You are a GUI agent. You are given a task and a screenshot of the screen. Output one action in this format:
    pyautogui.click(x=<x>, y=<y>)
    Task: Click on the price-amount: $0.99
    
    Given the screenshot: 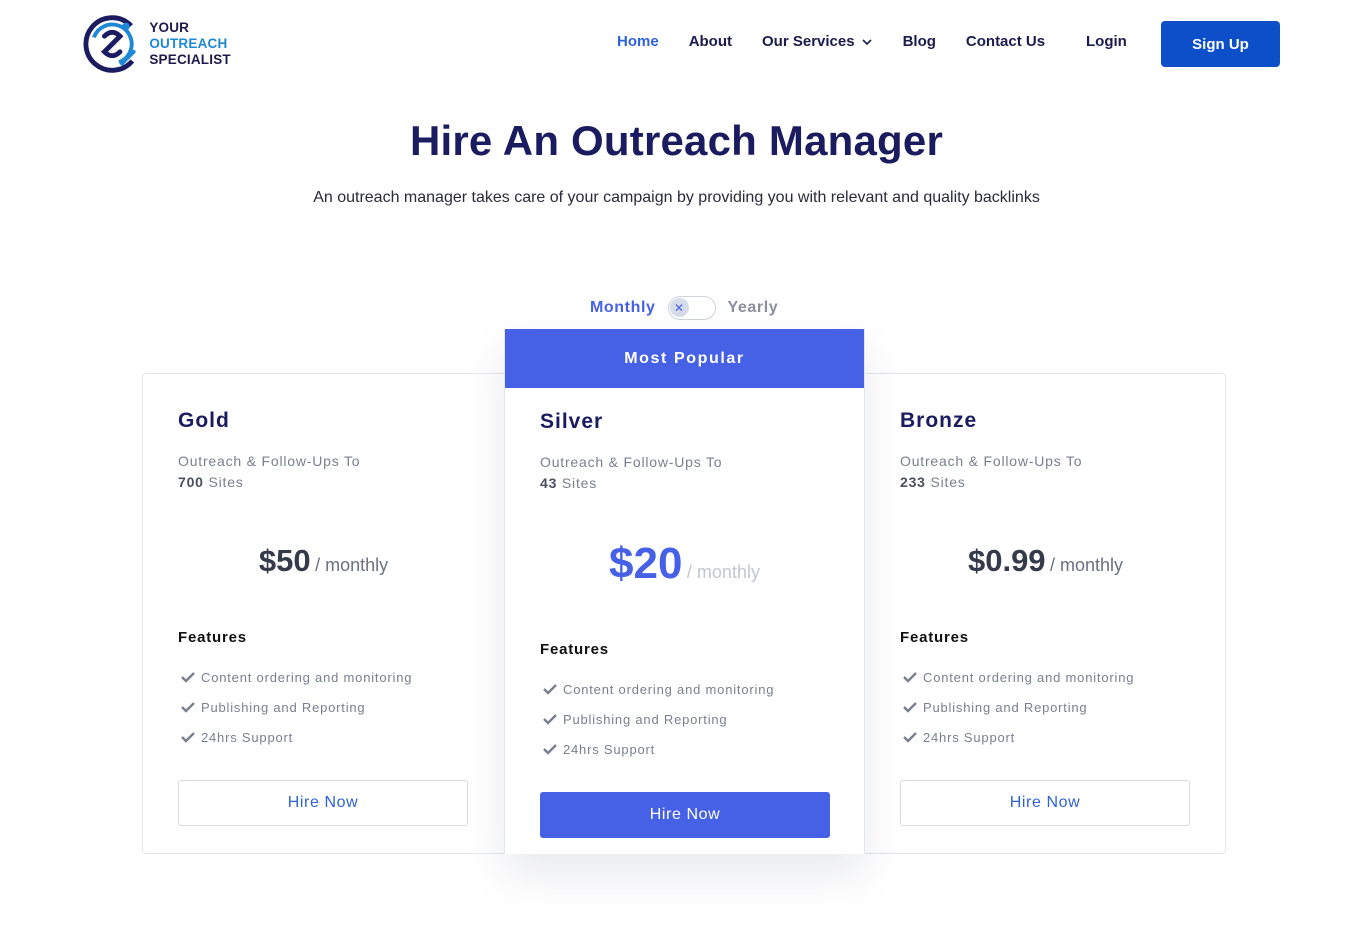 What is the action you would take?
    pyautogui.click(x=1006, y=560)
    